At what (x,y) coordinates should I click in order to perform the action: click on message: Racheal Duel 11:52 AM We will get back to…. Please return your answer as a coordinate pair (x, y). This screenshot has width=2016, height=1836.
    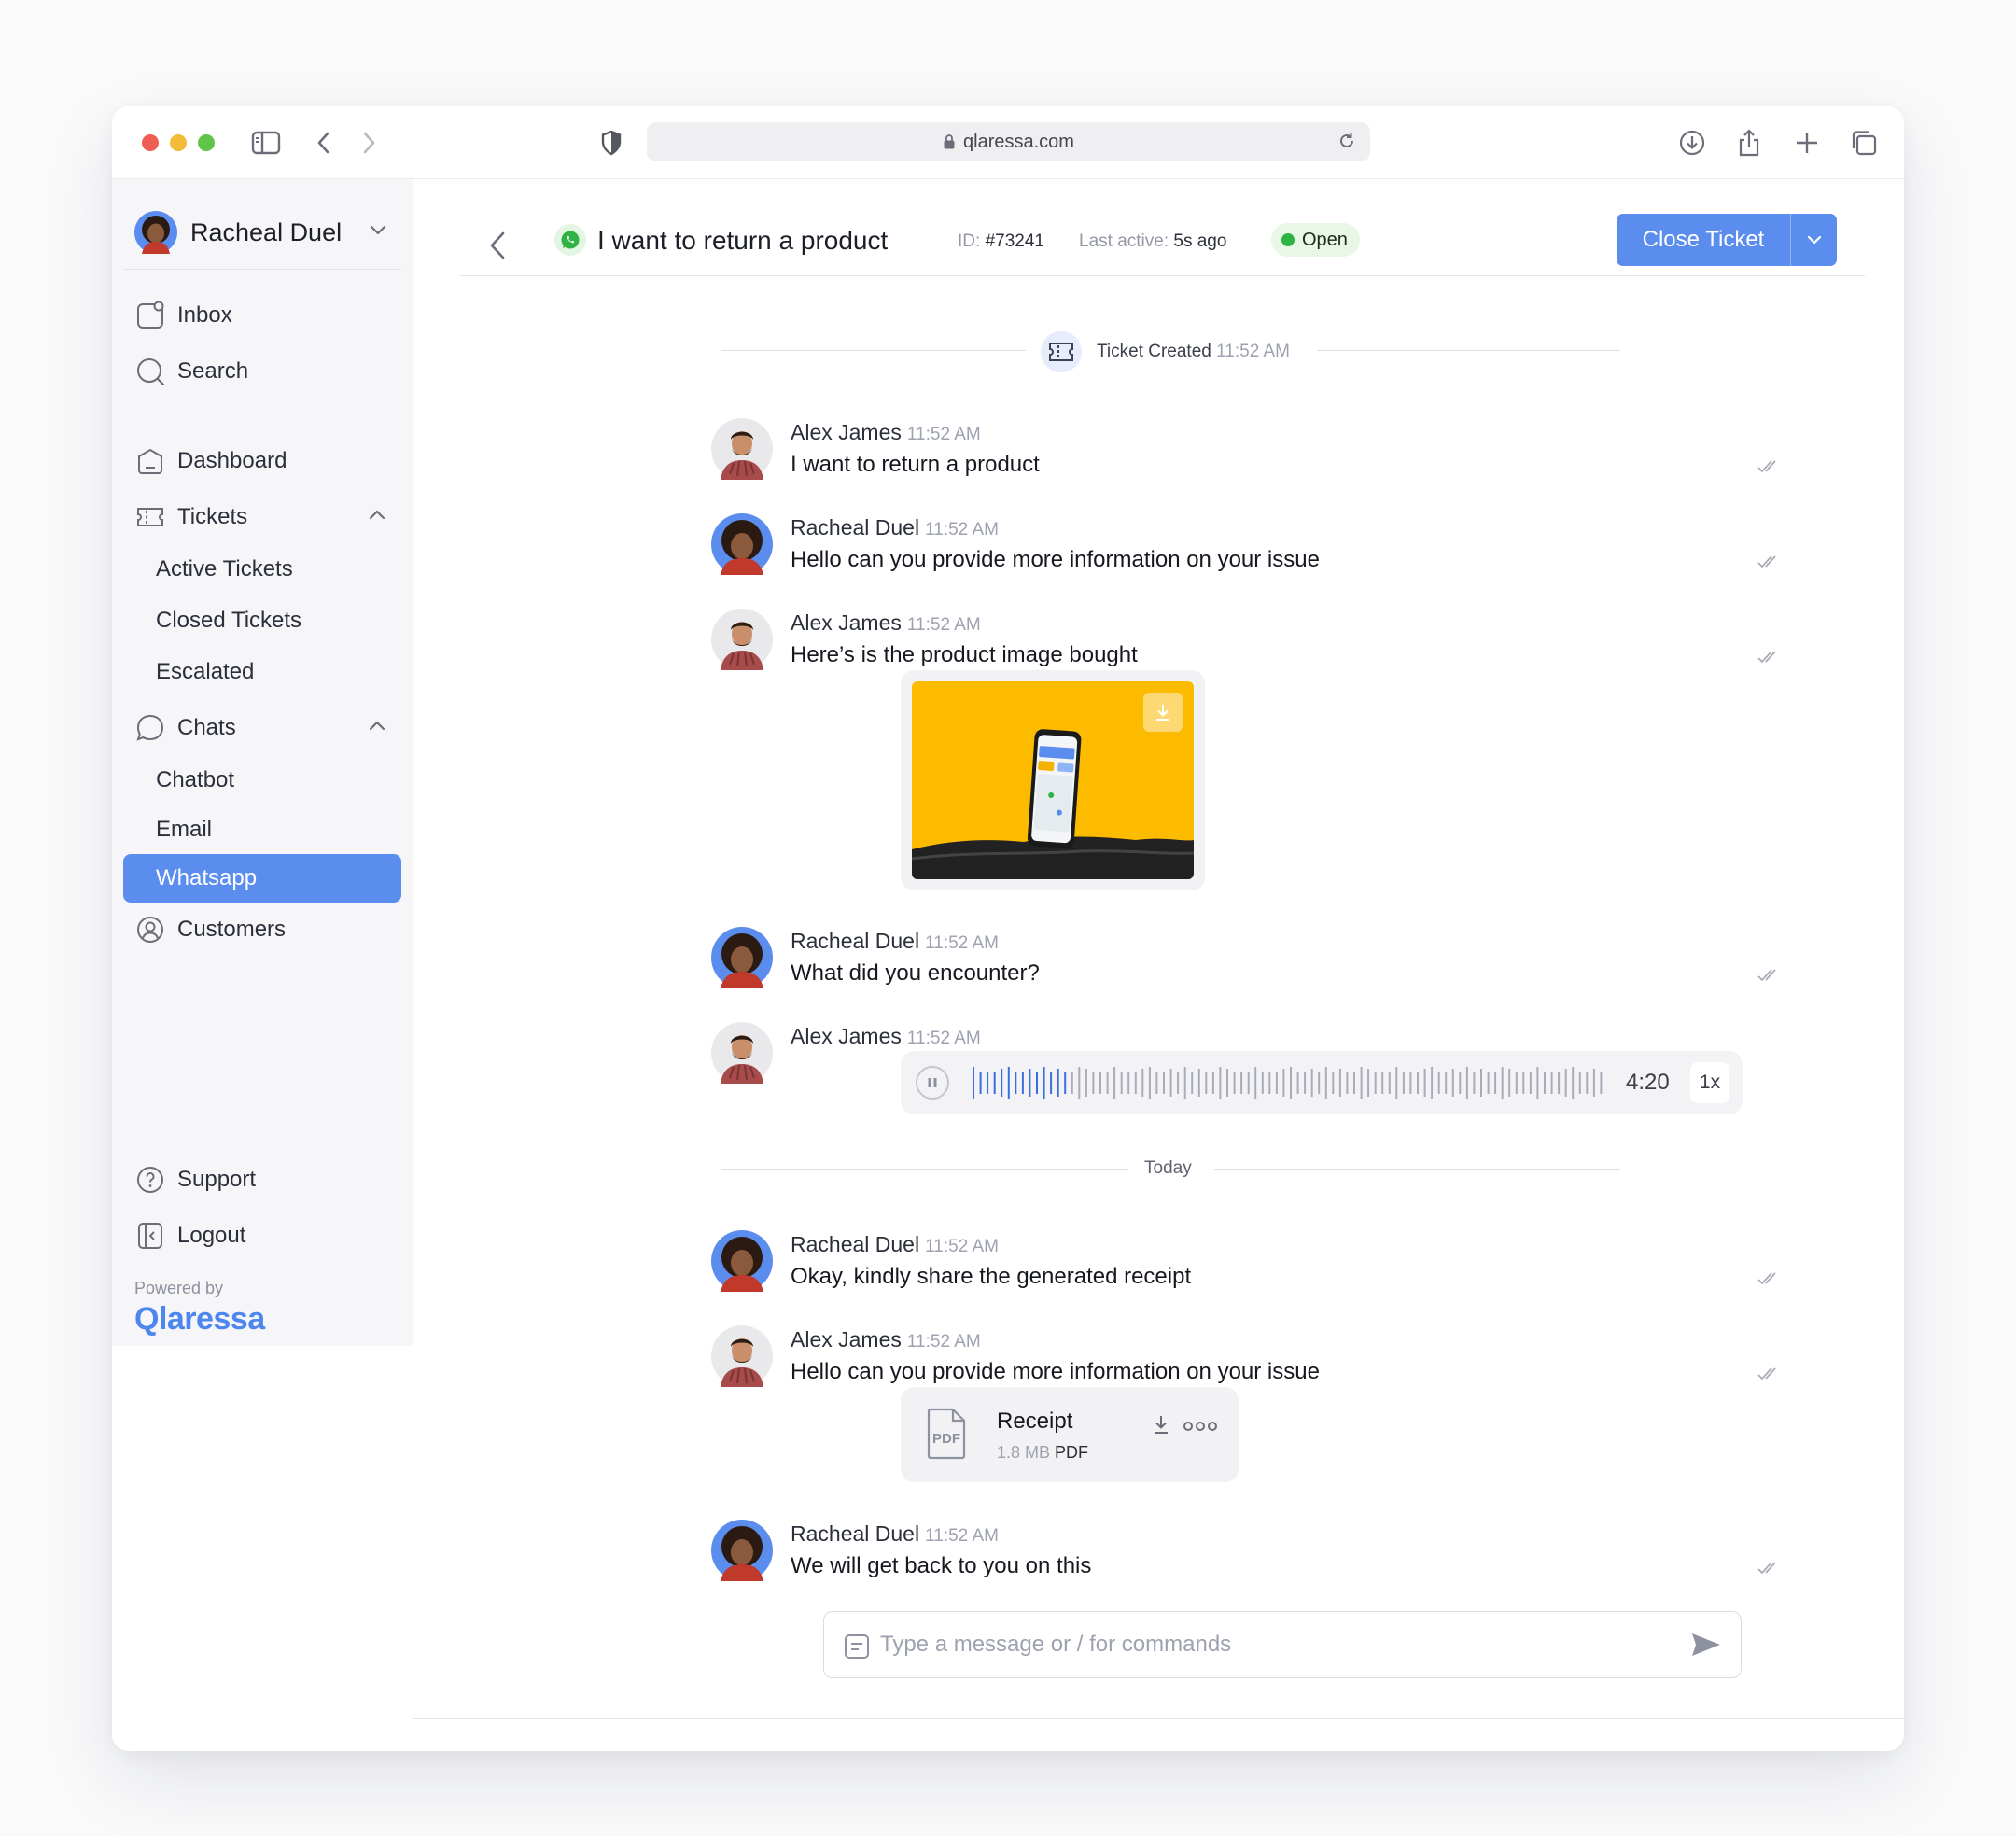
    Looking at the image, I should click on (1246, 1552).